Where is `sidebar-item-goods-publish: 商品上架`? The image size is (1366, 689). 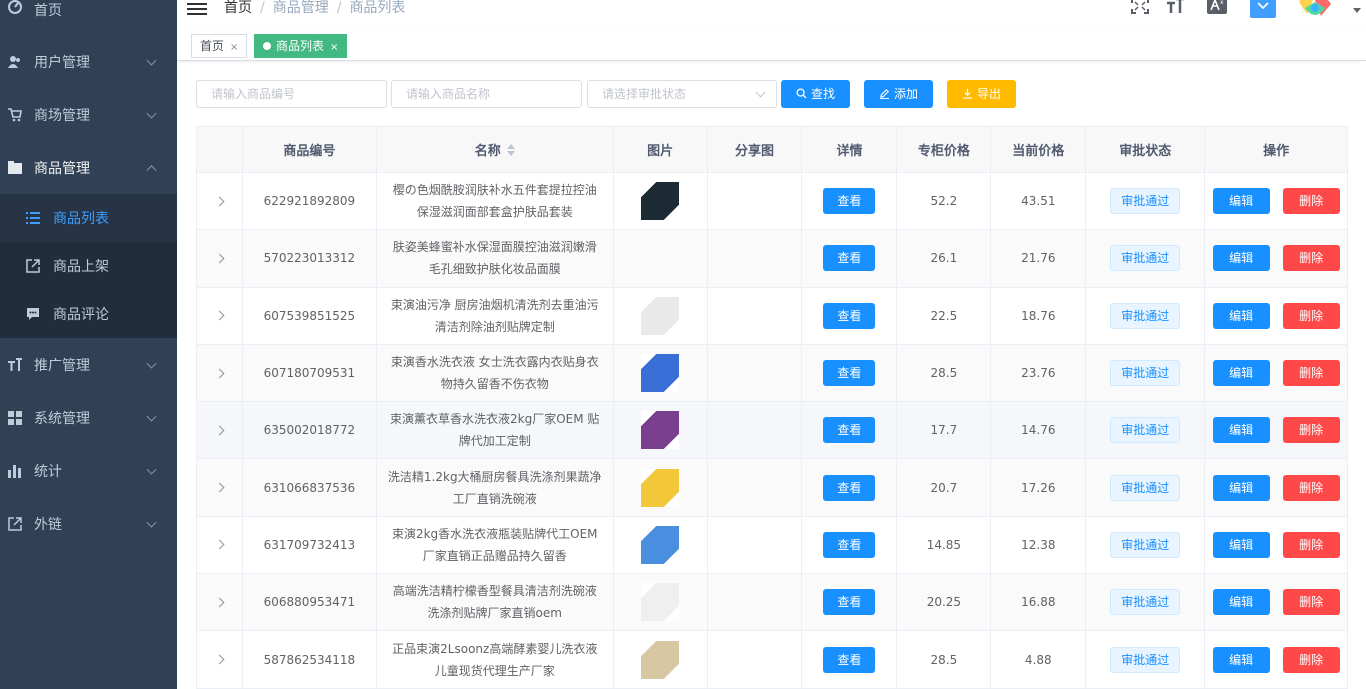 sidebar-item-goods-publish: 商品上架 is located at coordinates (88, 266).